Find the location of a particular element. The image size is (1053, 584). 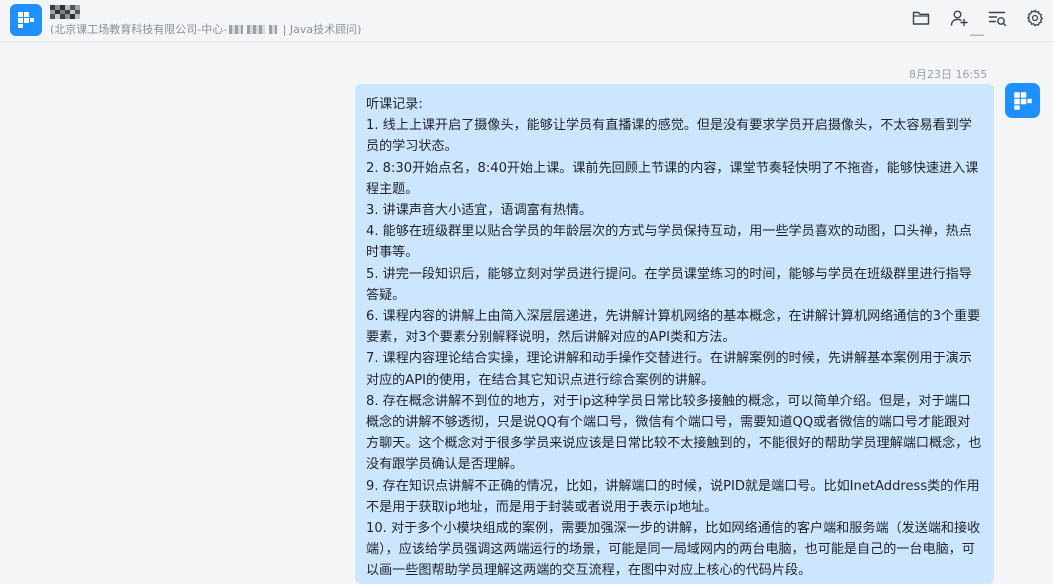

message-line: 3. 讲课声音大小适宜，语调富有热情。 is located at coordinates (479, 211).